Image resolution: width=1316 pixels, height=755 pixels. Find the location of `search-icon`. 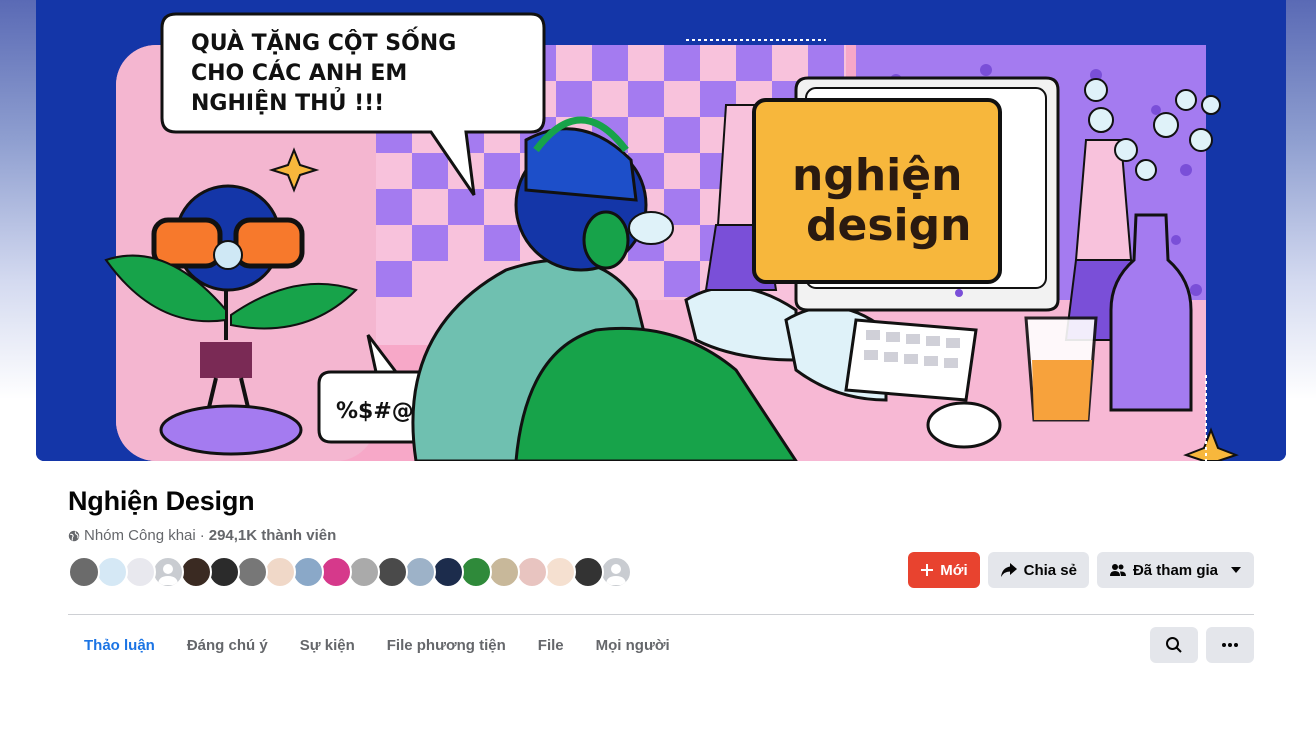

search-icon is located at coordinates (1174, 645).